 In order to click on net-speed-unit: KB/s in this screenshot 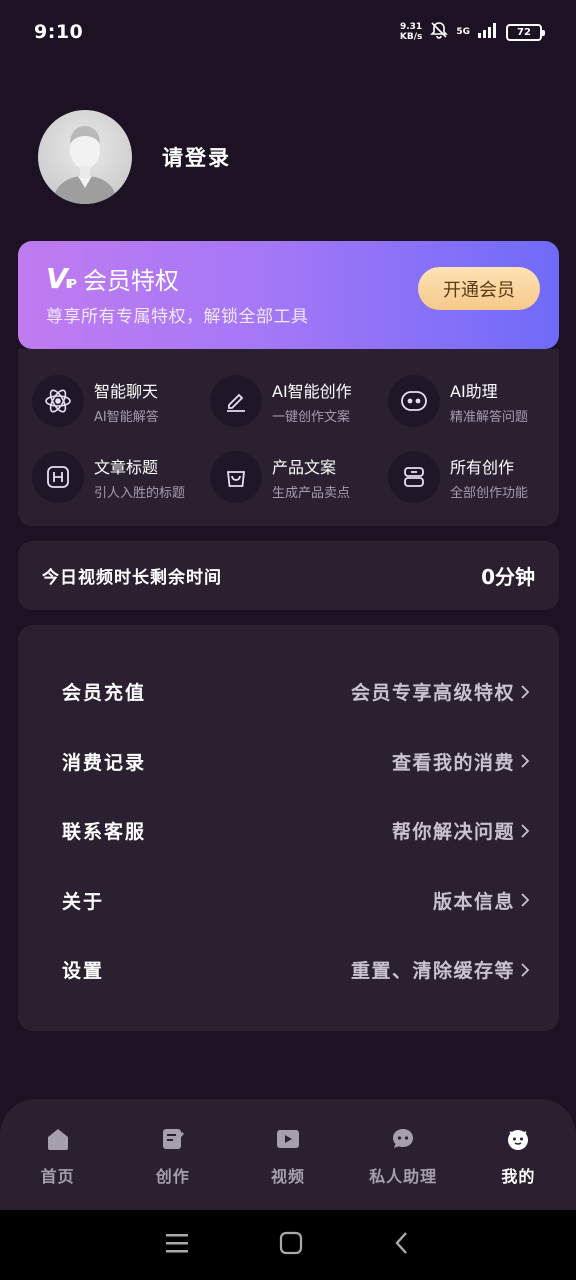, I will do `click(411, 37)`.